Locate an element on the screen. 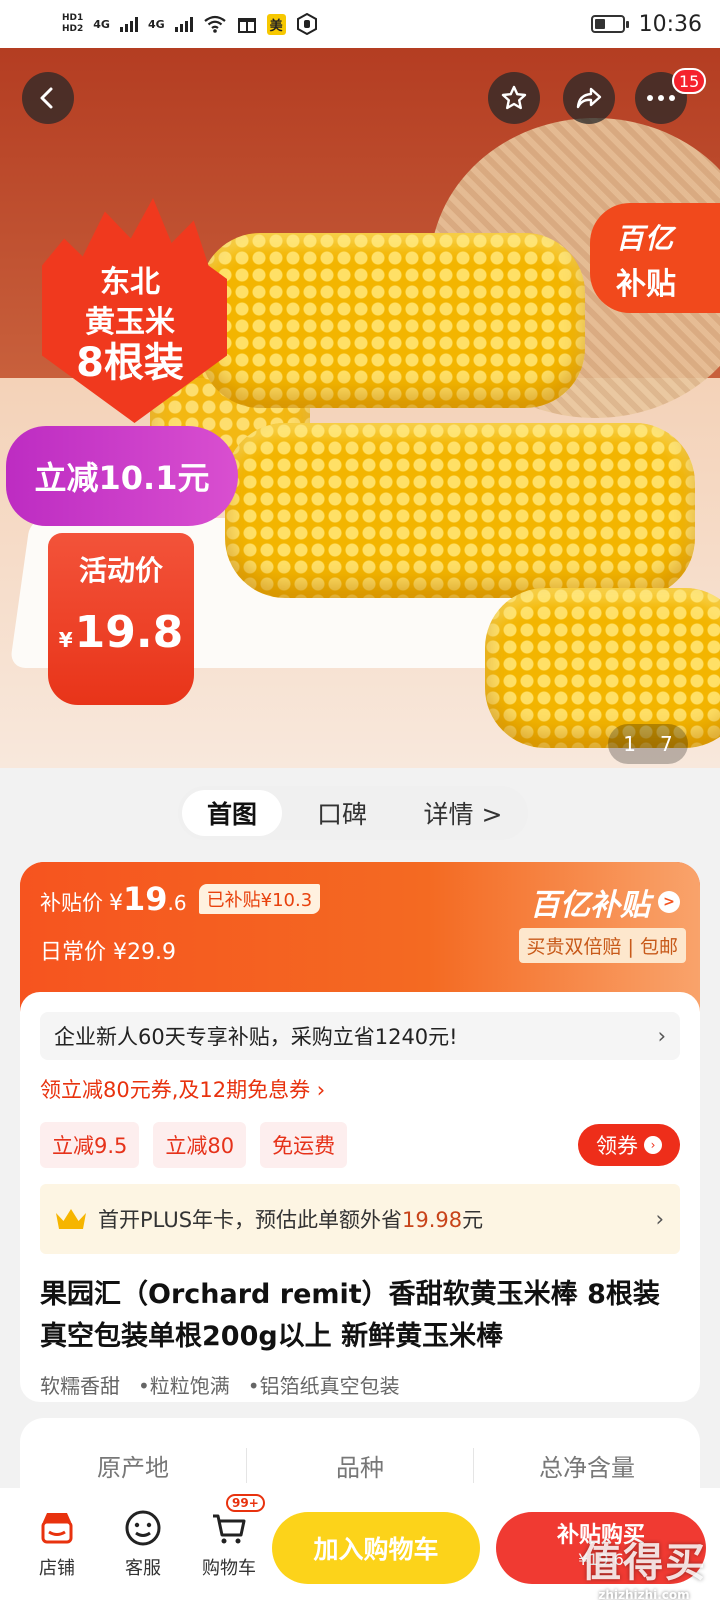  clock: 10:36 is located at coordinates (670, 24).